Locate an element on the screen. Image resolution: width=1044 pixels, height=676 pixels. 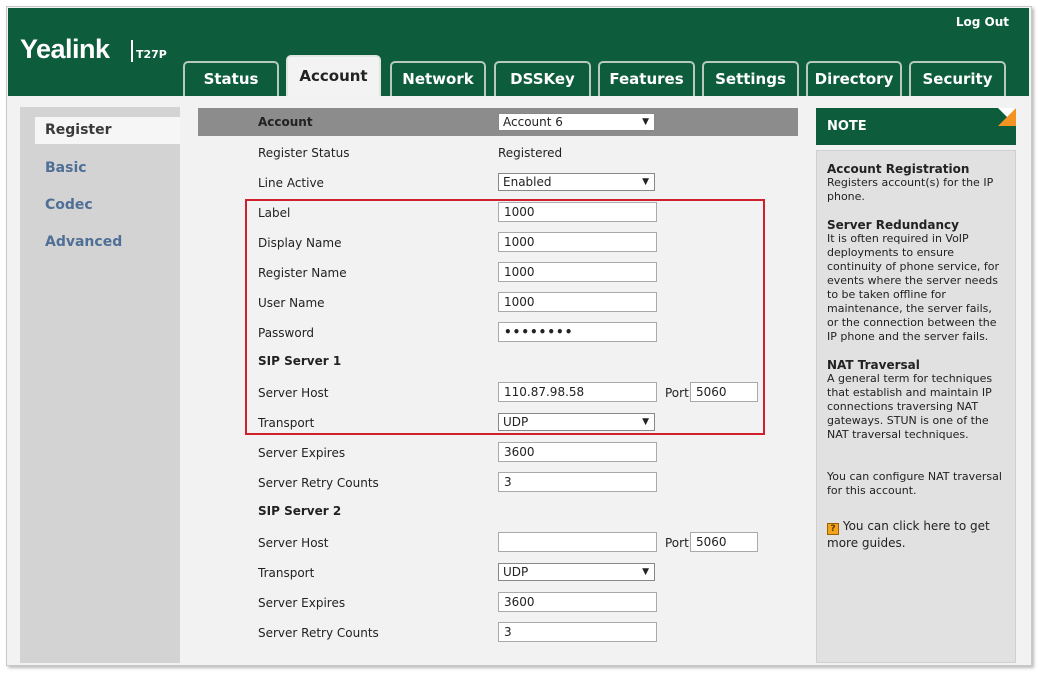
sip-server-2-title: SIP Server 2 is located at coordinates (300, 511).